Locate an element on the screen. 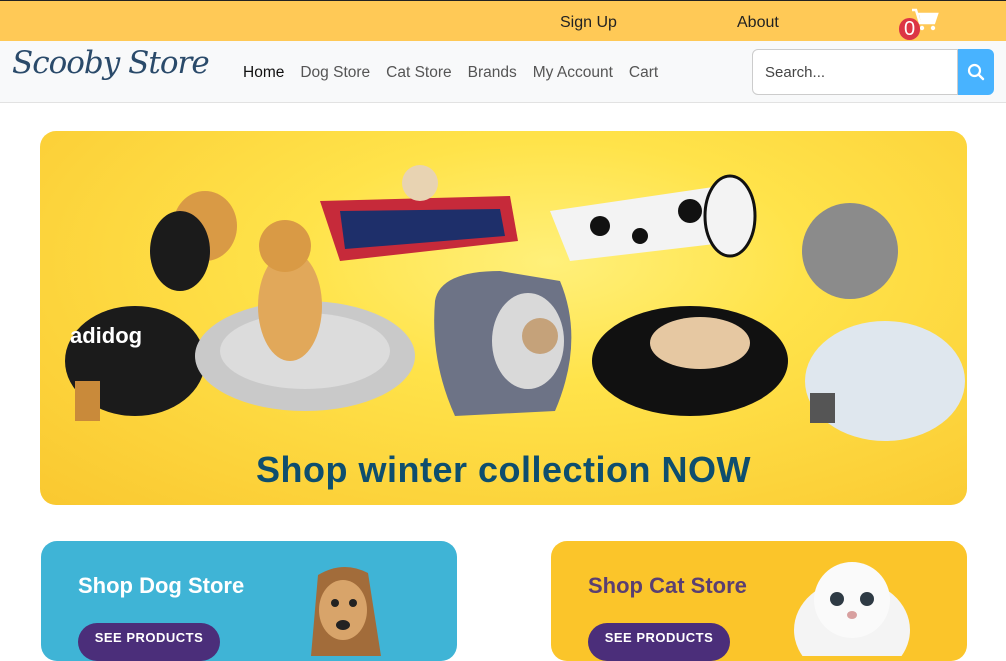  about-link: About is located at coordinates (758, 23).